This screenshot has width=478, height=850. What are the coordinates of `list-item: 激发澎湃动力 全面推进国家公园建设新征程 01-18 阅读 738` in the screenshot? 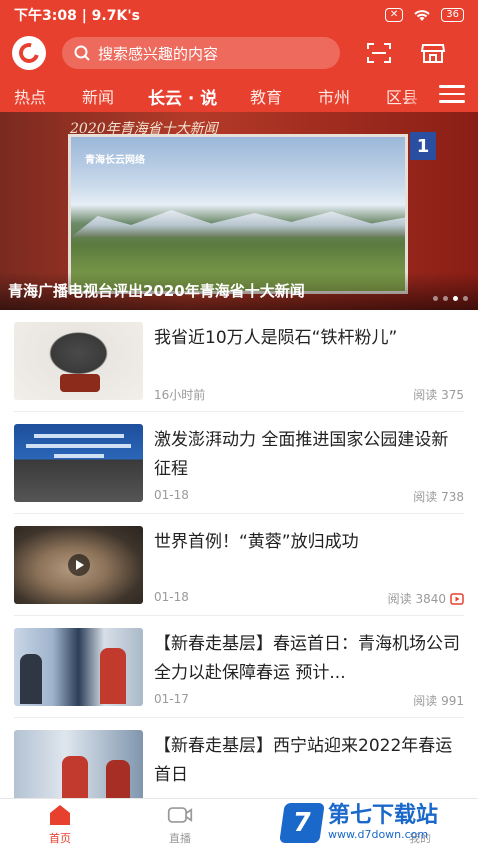 It's located at (239, 463).